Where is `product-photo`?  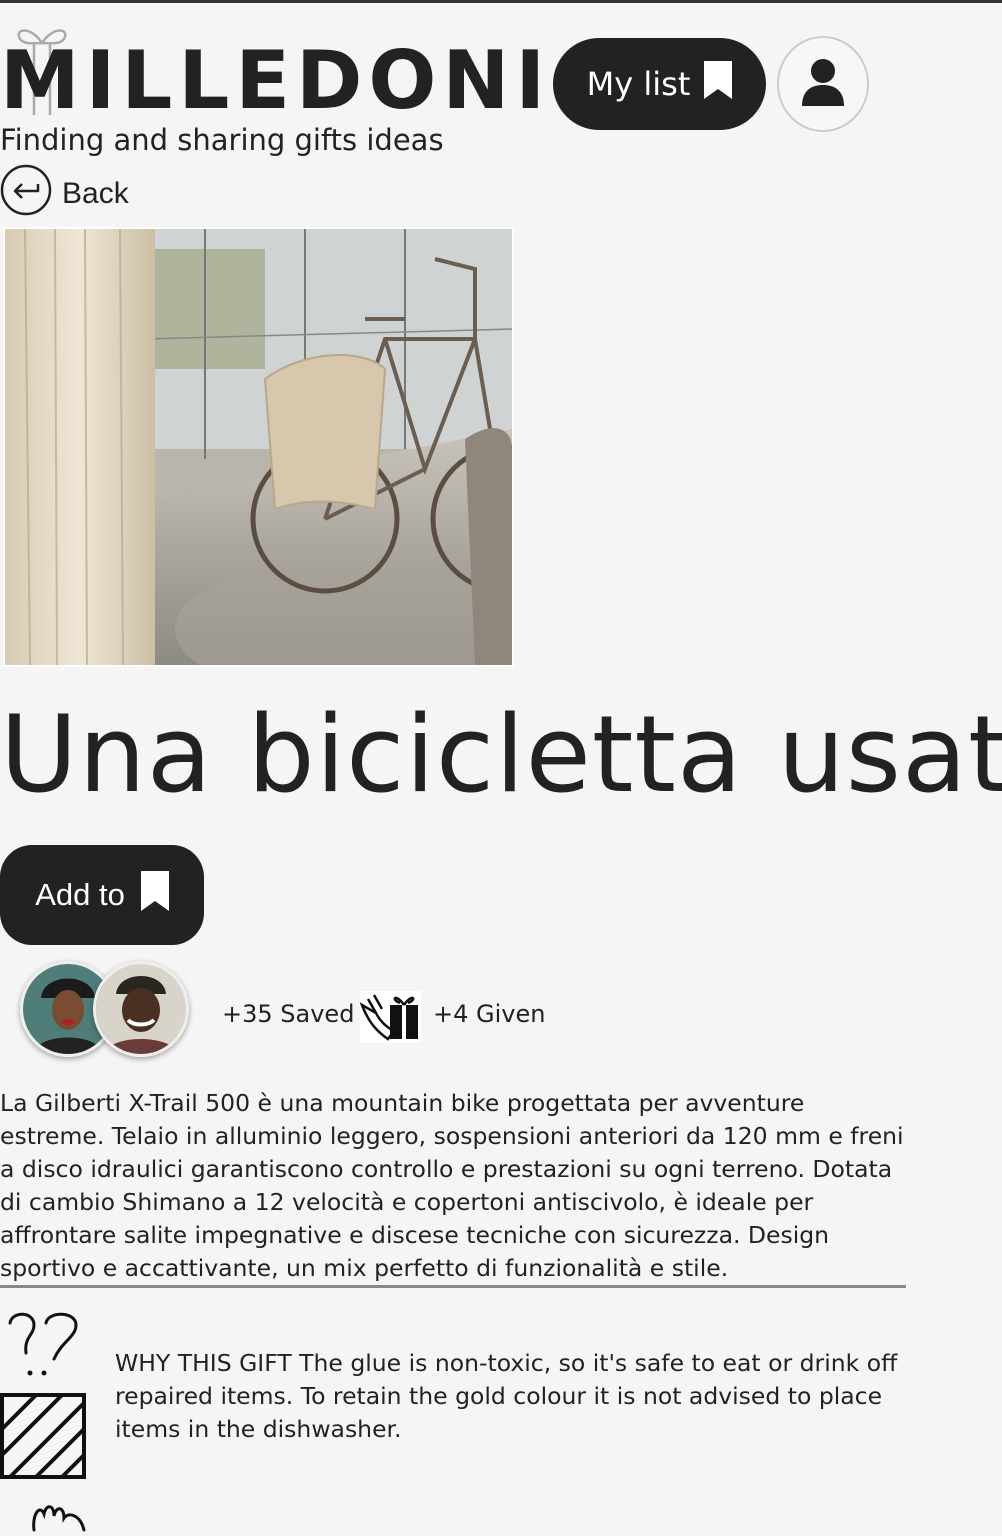 product-photo is located at coordinates (258, 447).